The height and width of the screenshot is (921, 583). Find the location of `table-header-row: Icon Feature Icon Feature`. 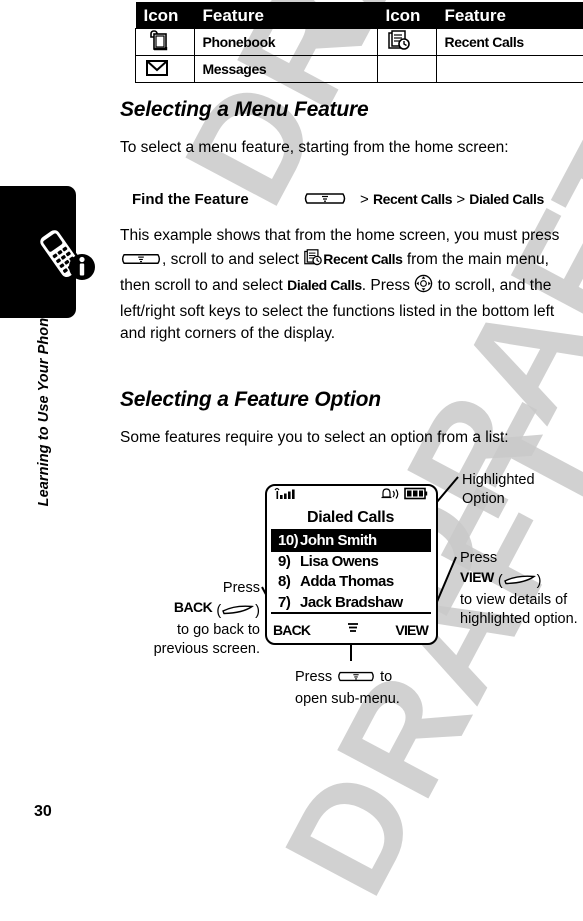

table-header-row: Icon Feature Icon Feature is located at coordinates (359, 16).